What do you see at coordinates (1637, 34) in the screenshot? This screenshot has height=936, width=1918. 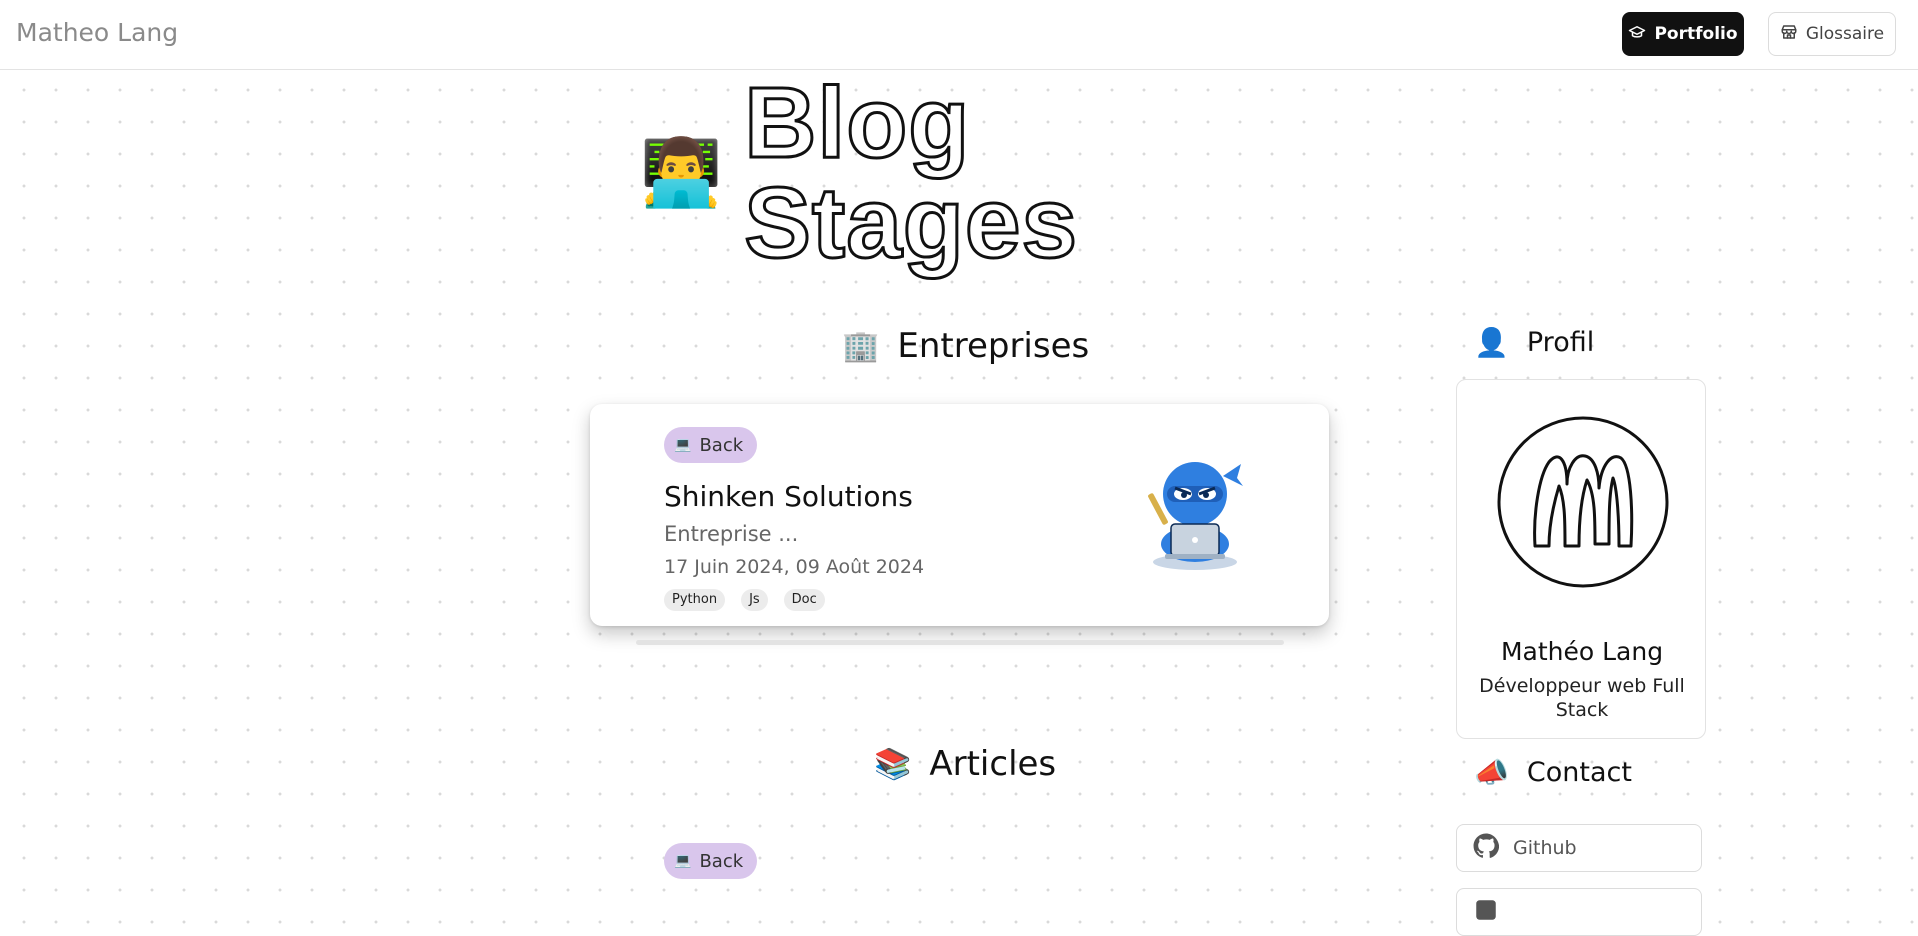 I see `graduation-cap-icon` at bounding box center [1637, 34].